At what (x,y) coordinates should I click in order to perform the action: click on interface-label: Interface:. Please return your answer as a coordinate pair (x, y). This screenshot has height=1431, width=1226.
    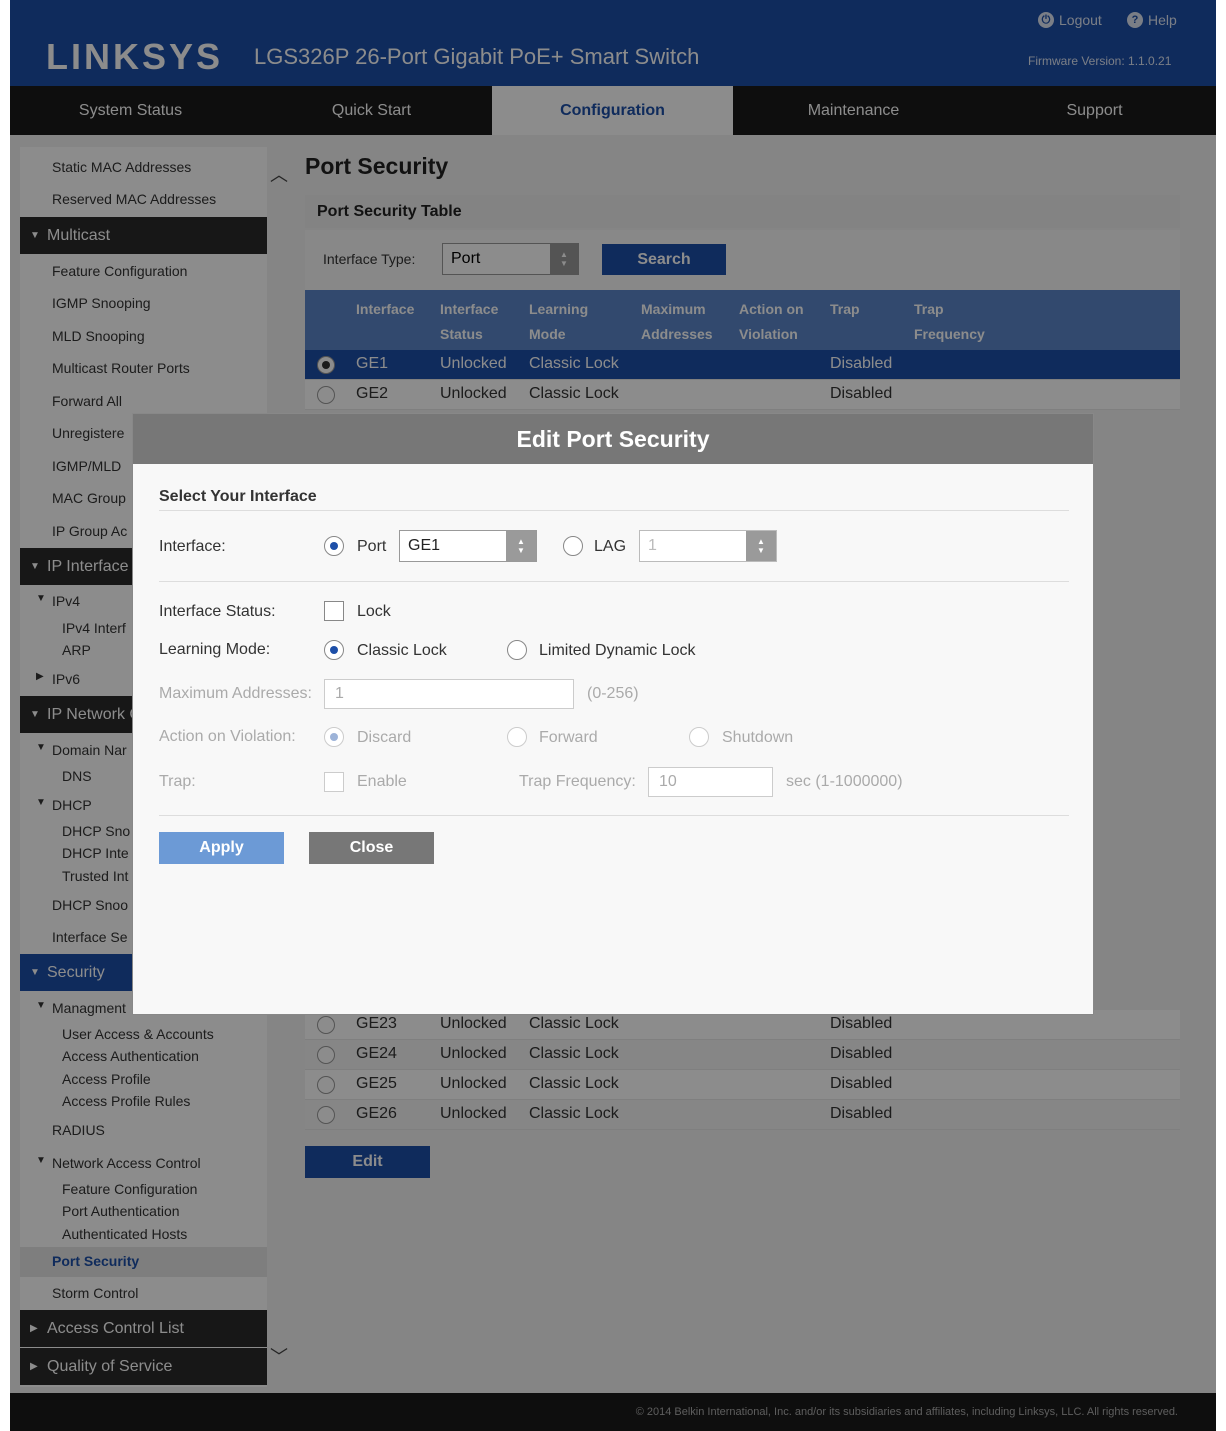
    Looking at the image, I should click on (192, 546).